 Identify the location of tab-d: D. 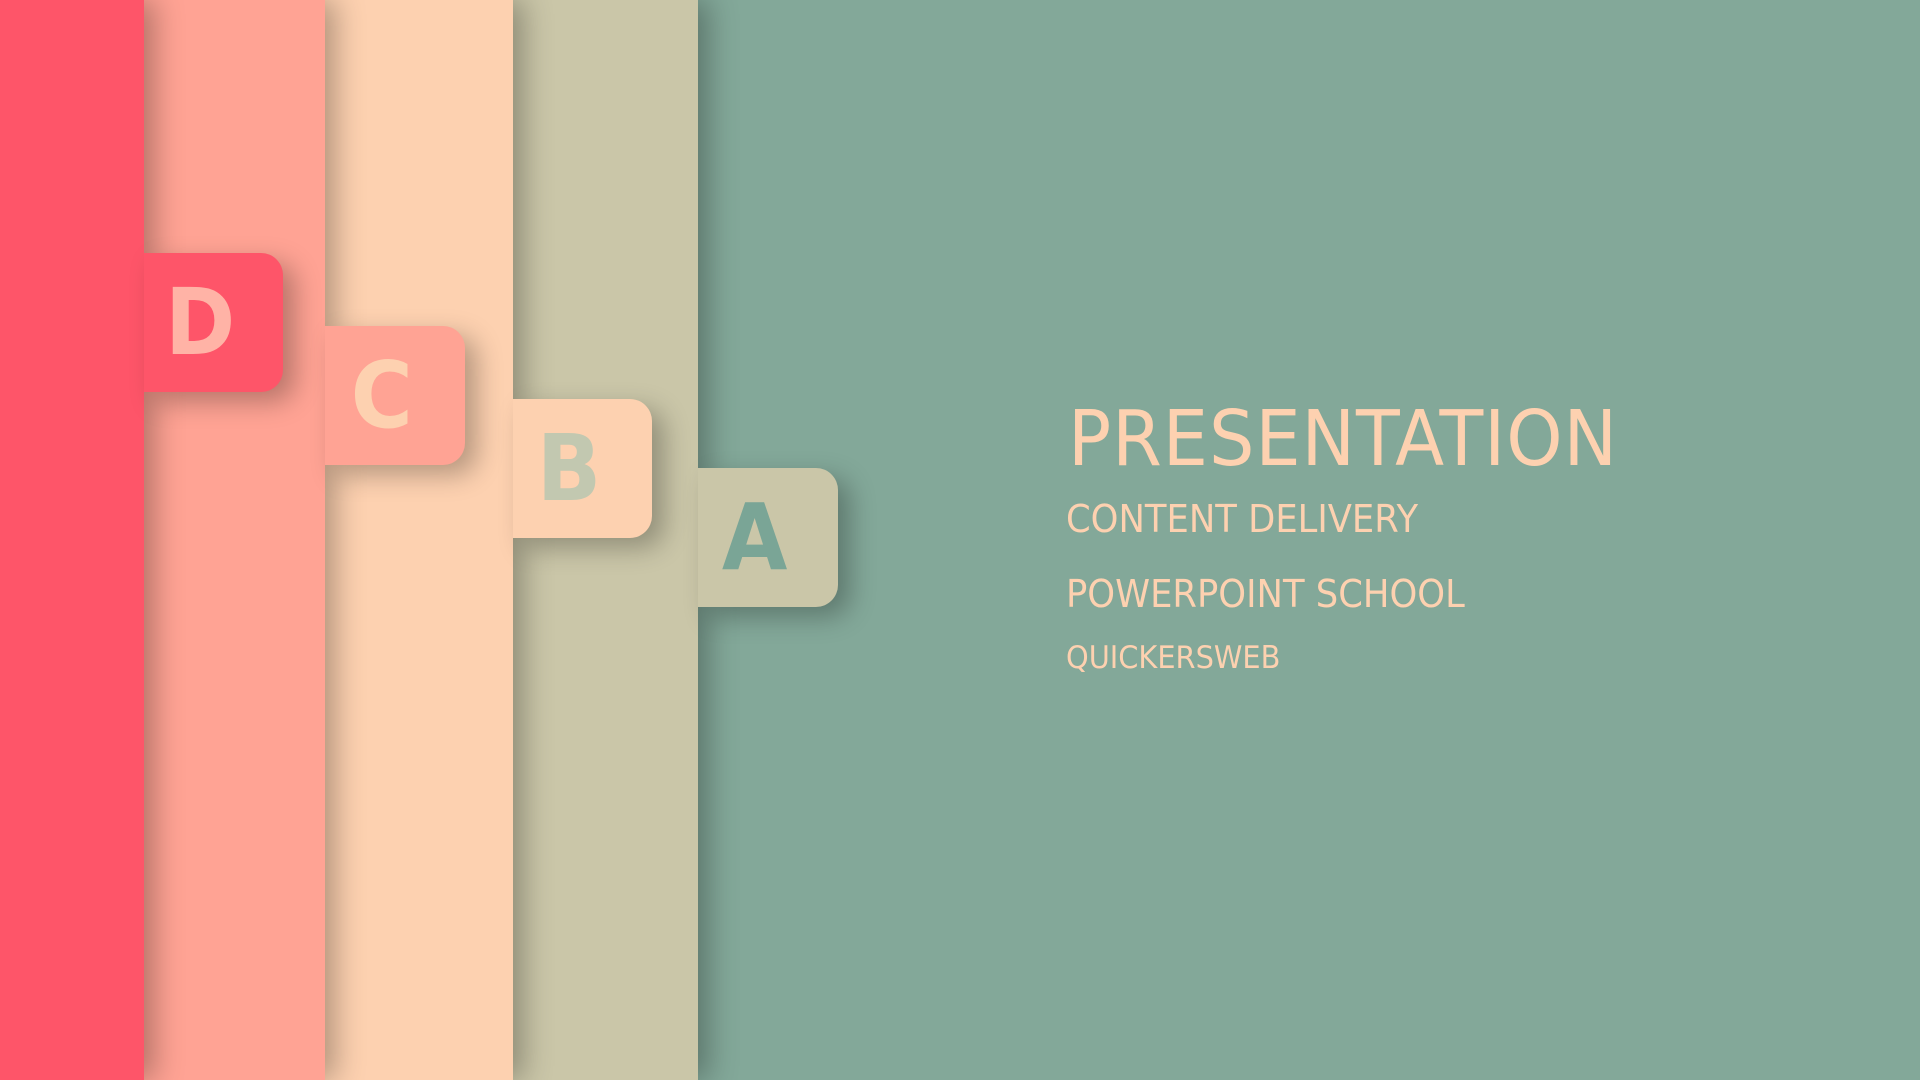
(213, 322).